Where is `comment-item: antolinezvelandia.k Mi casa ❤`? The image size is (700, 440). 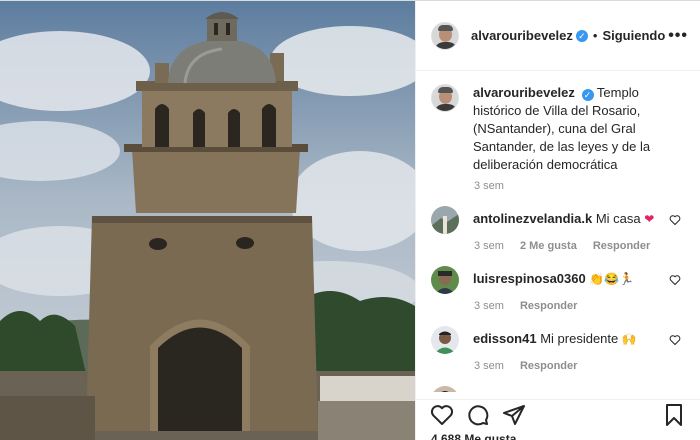 comment-item: antolinezvelandia.k Mi casa ❤ is located at coordinates (558, 220).